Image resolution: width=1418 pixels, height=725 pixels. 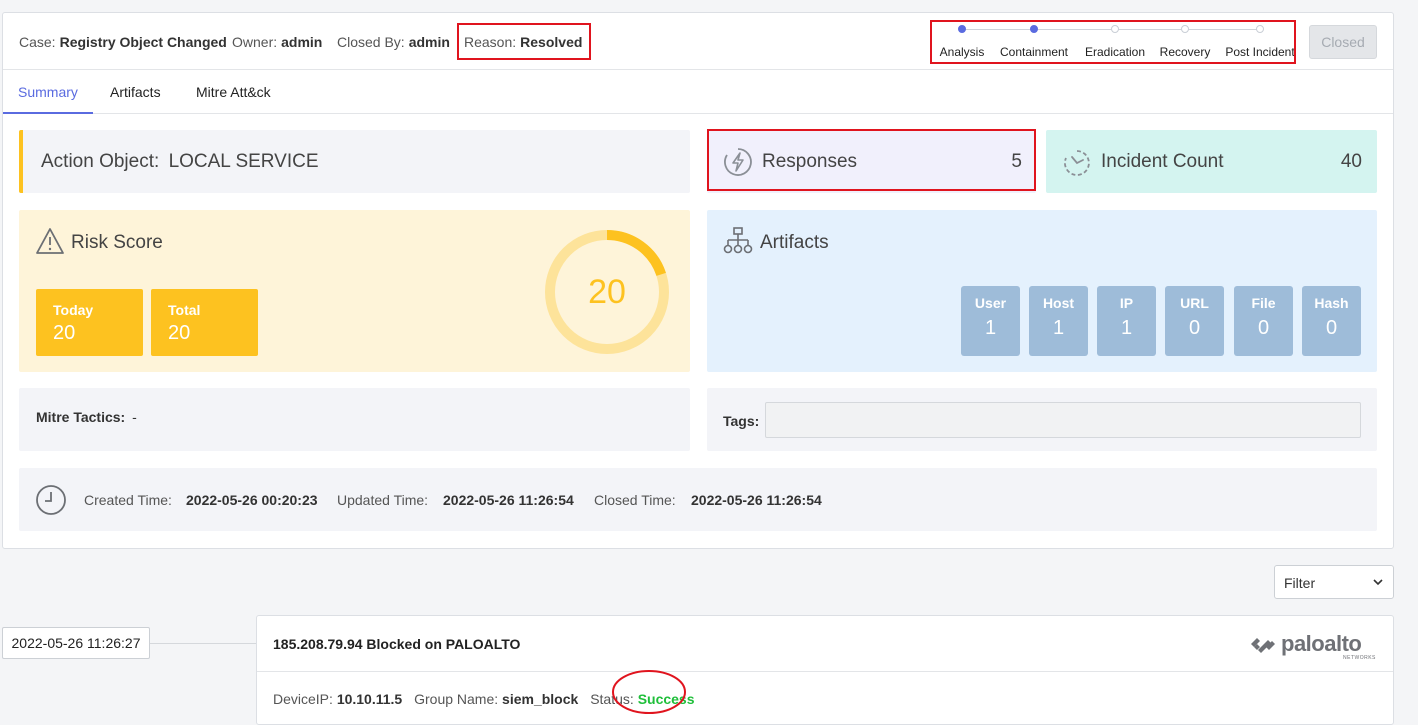 What do you see at coordinates (48, 113) in the screenshot?
I see `active-tab-indicator` at bounding box center [48, 113].